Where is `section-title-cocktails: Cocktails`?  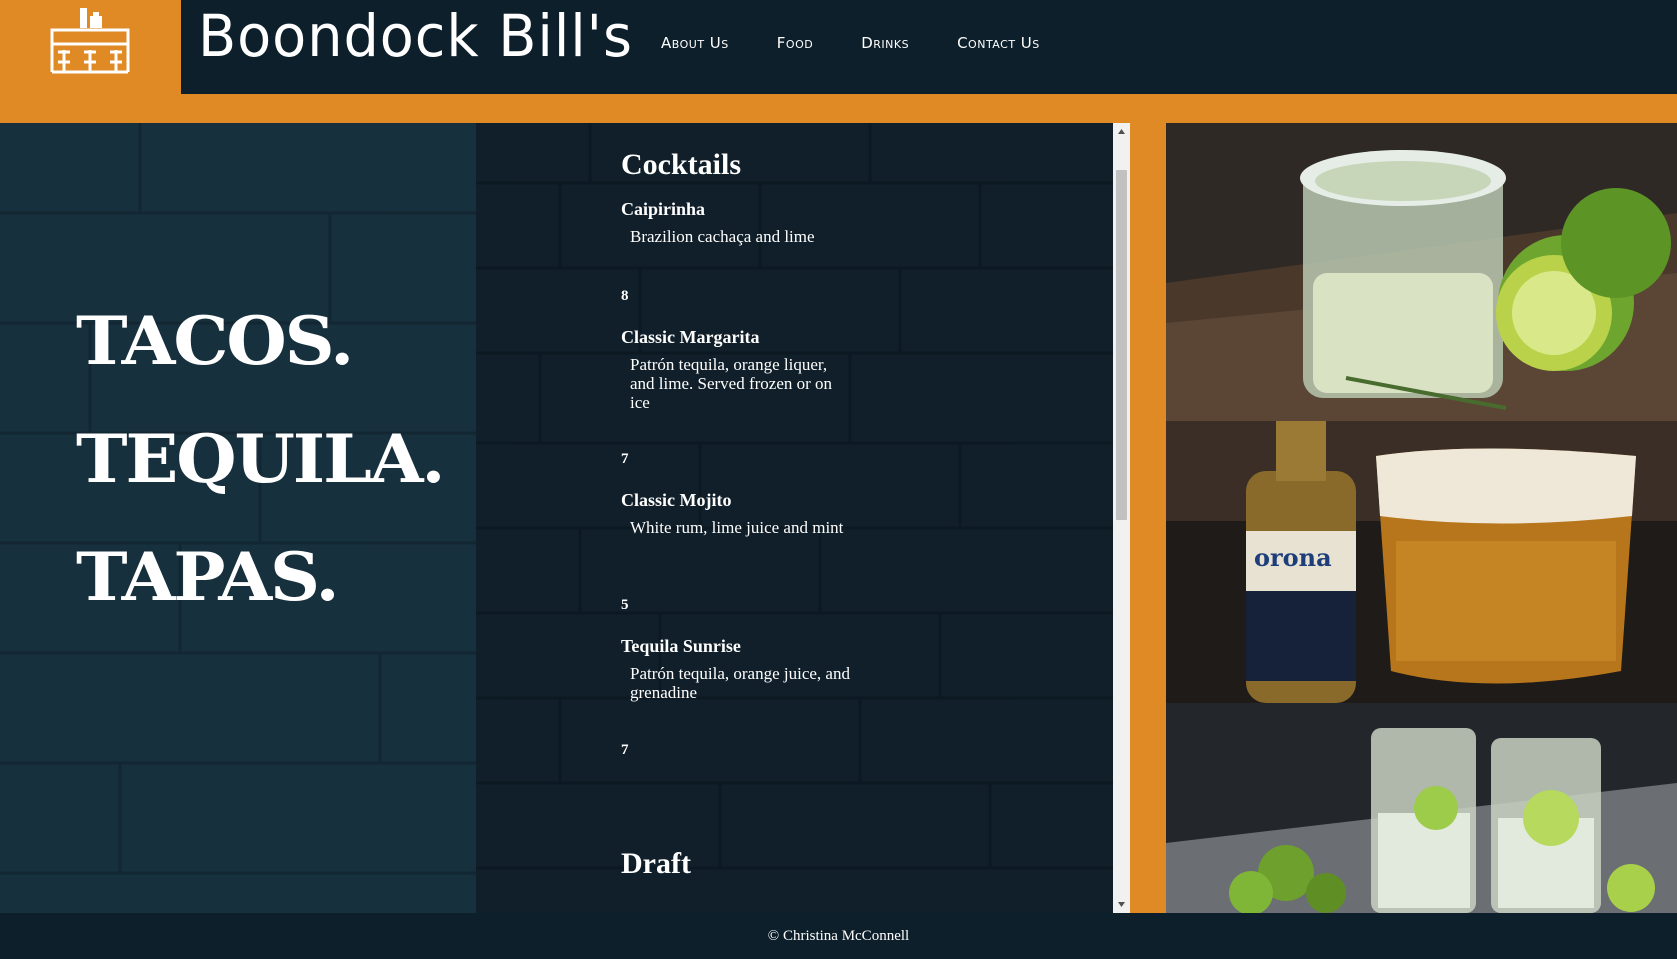 section-title-cocktails: Cocktails is located at coordinates (681, 164).